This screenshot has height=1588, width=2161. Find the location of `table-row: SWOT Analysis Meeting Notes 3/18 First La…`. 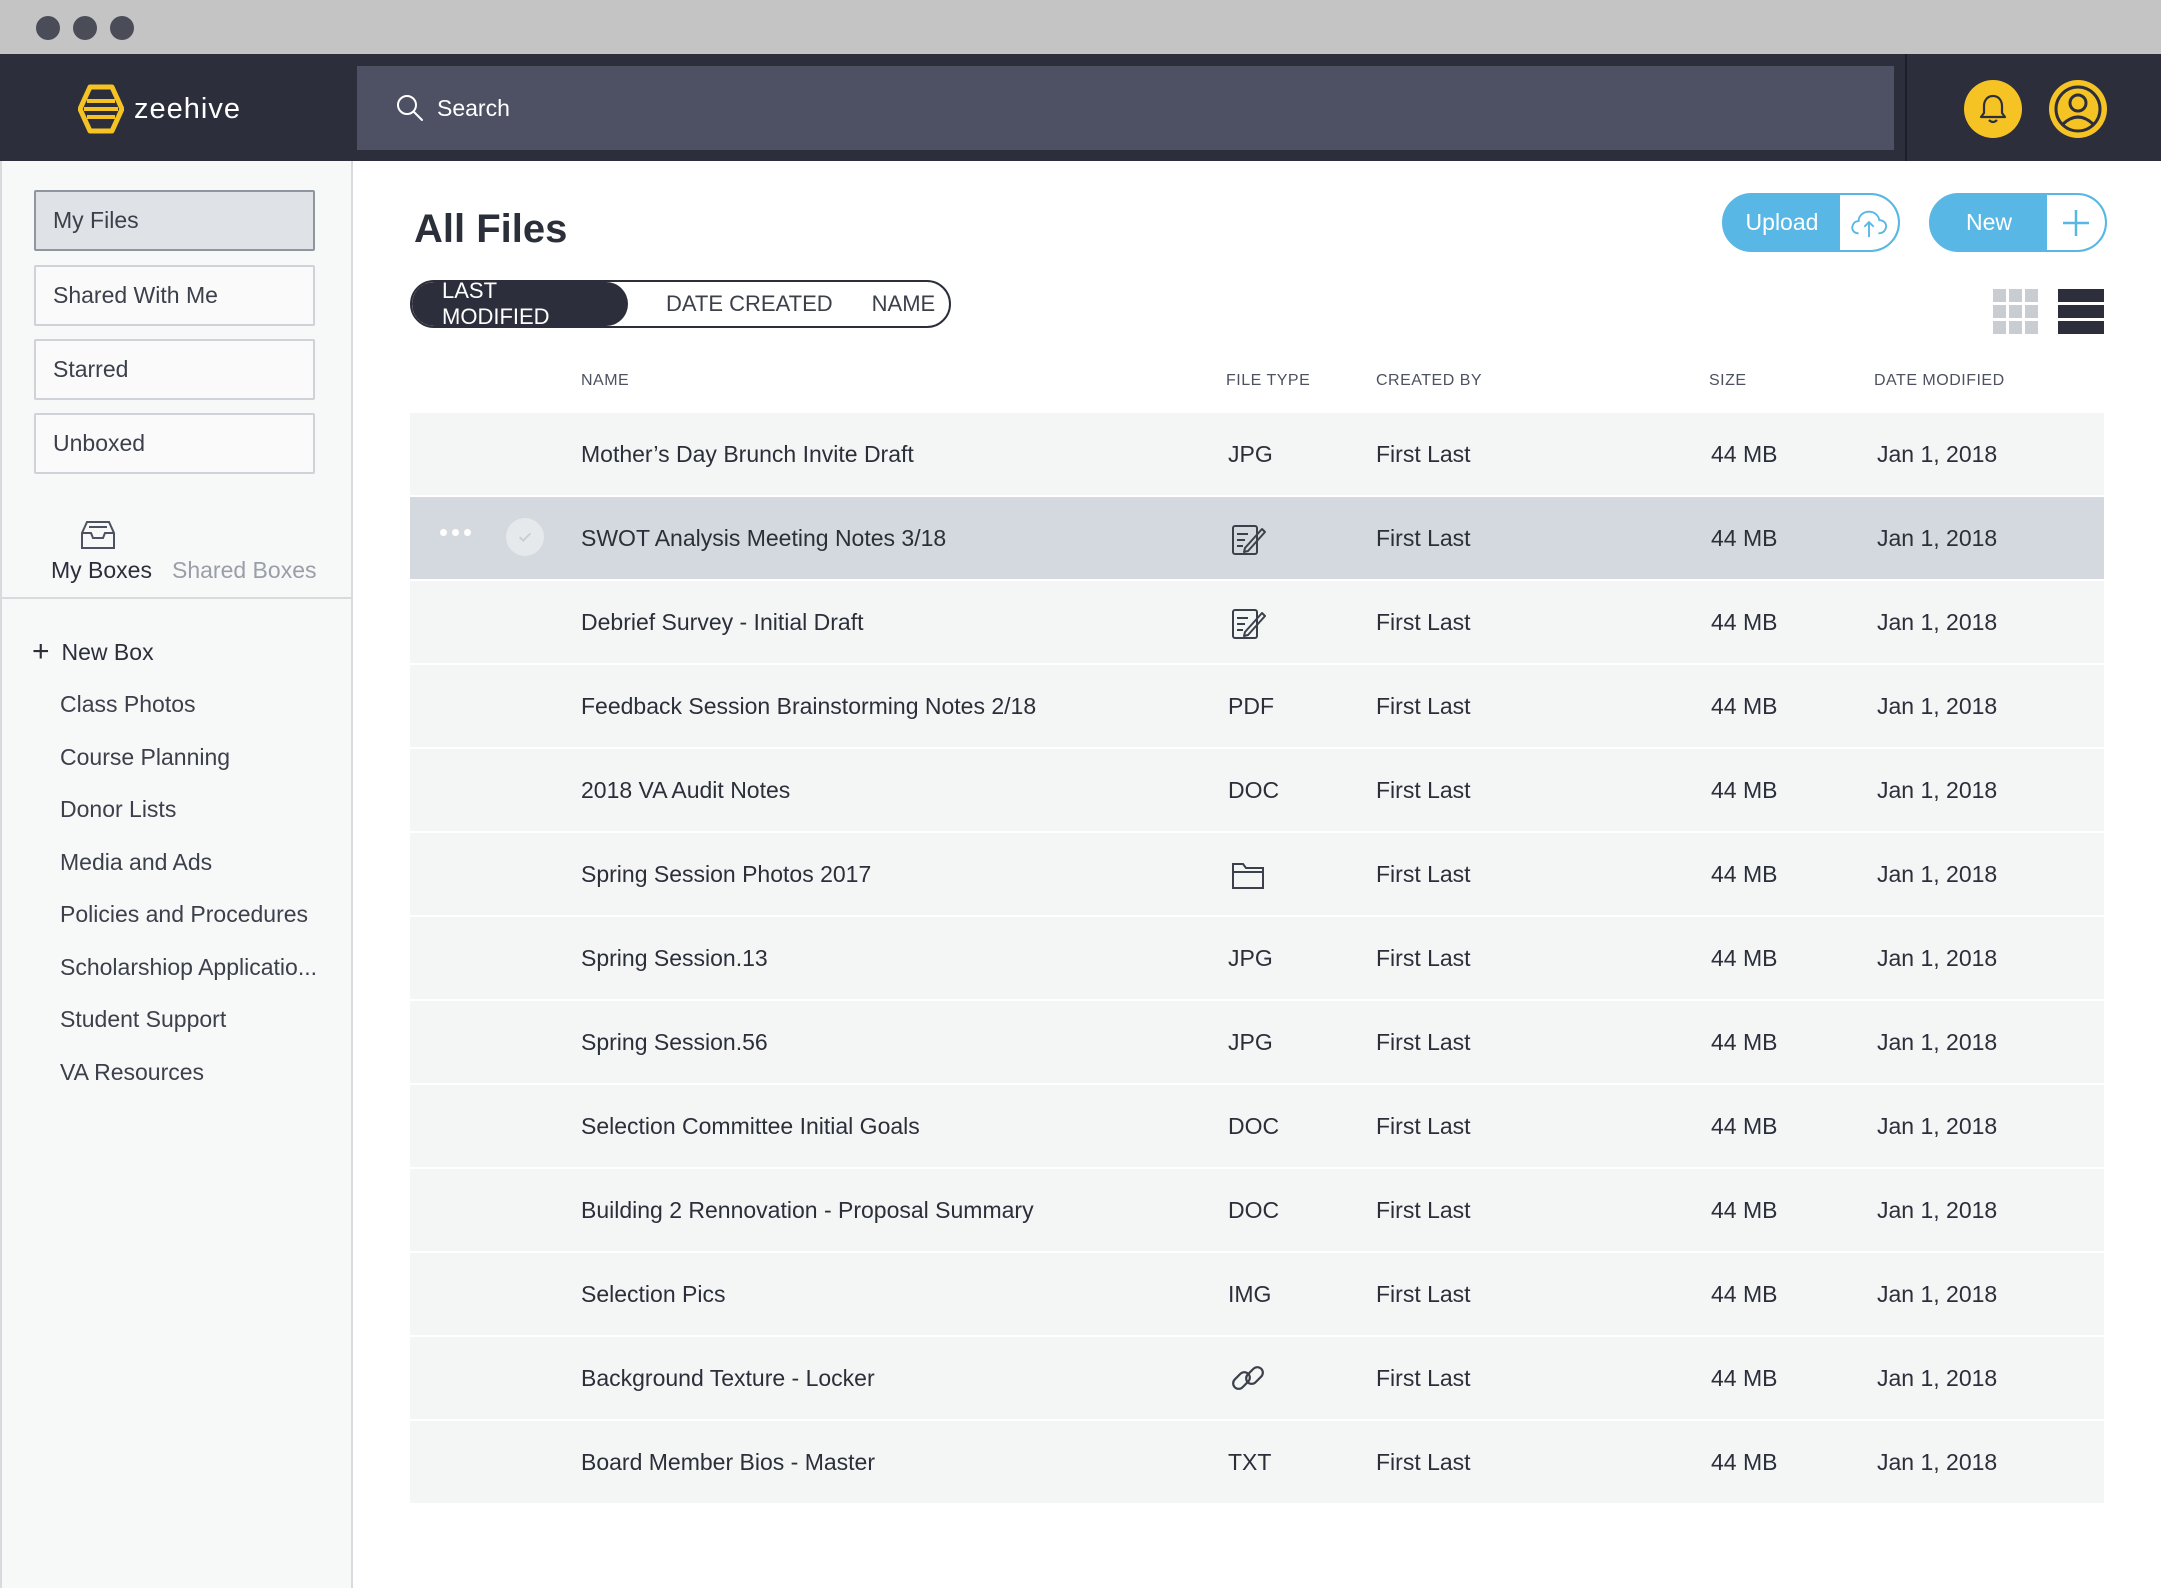

table-row: SWOT Analysis Meeting Notes 3/18 First La… is located at coordinates (1257, 538).